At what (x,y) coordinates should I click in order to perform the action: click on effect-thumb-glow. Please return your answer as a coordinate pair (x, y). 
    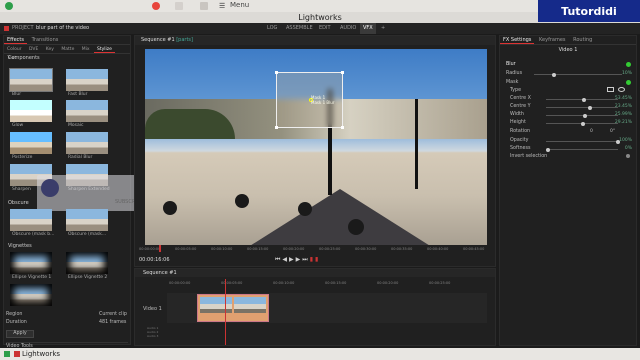
    Looking at the image, I should click on (31, 111).